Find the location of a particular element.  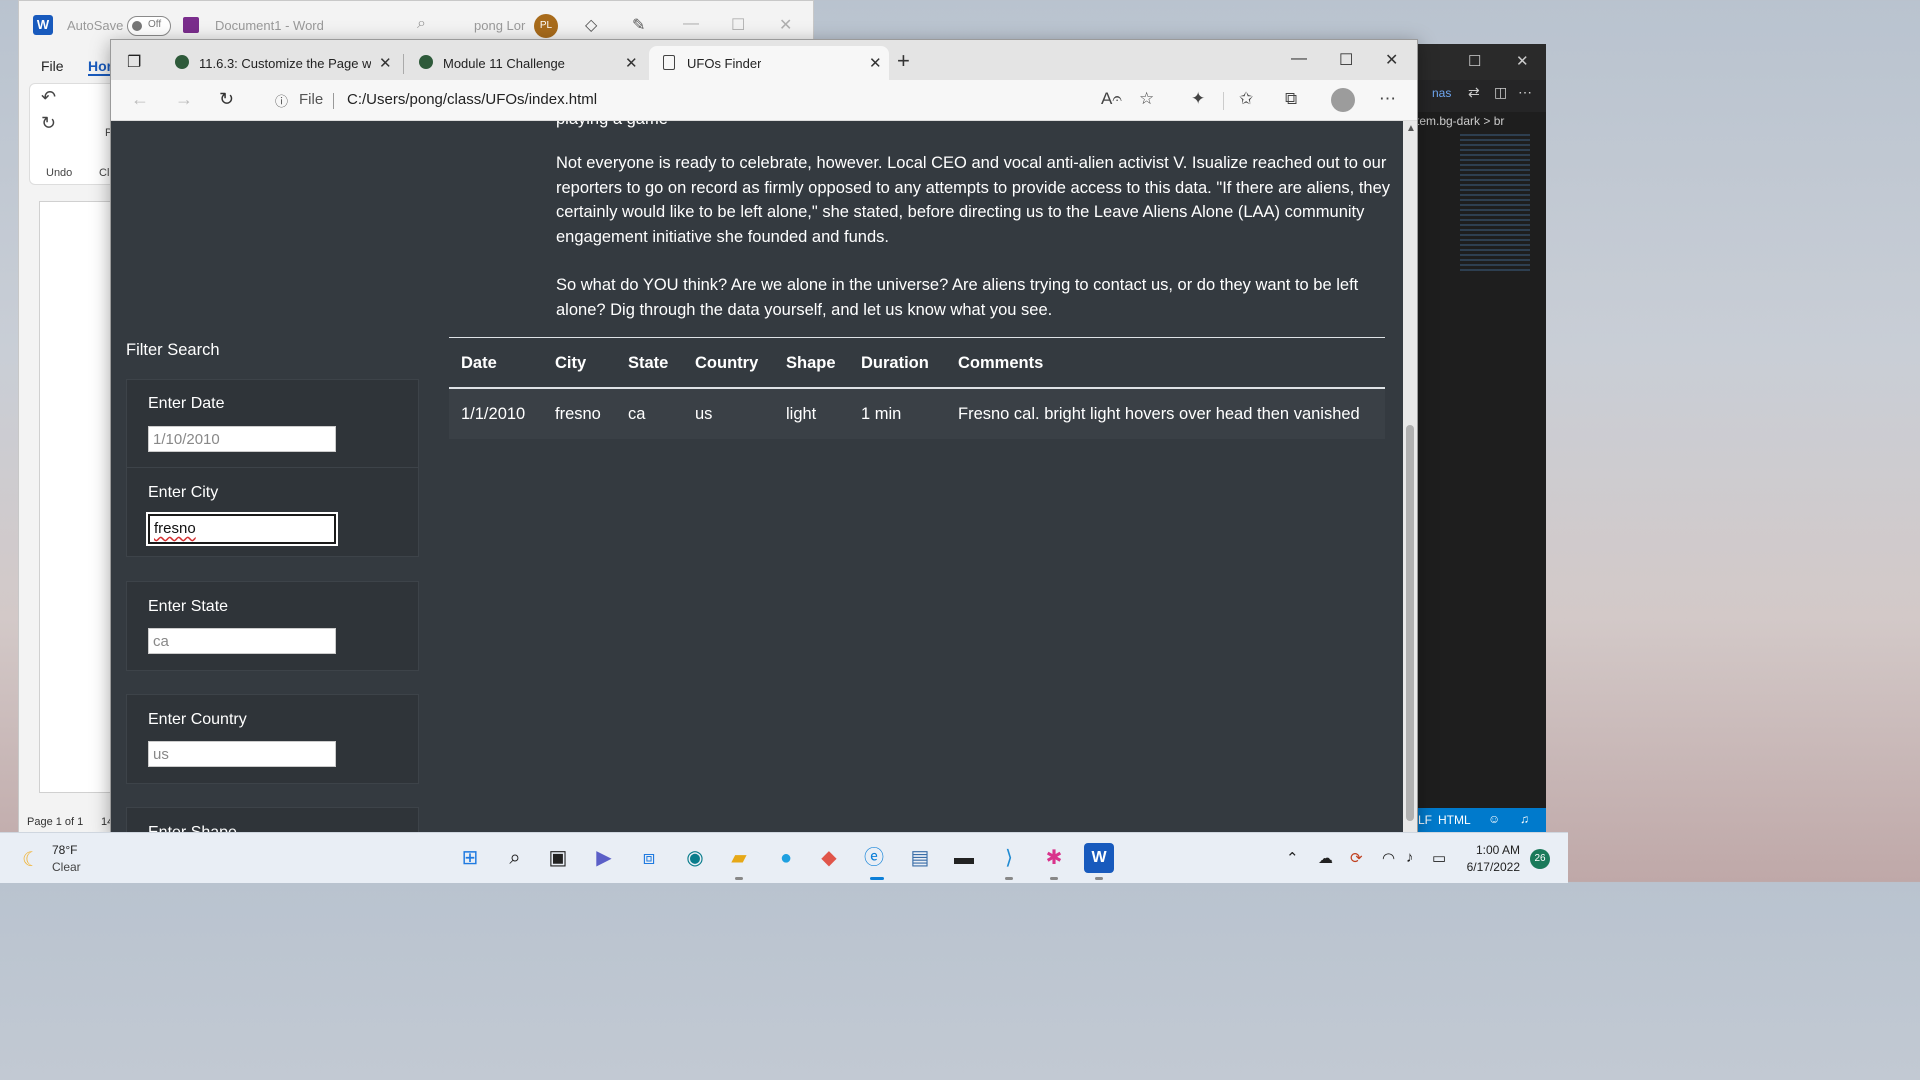

slack-icon: ✱ is located at coordinates (1054, 858).